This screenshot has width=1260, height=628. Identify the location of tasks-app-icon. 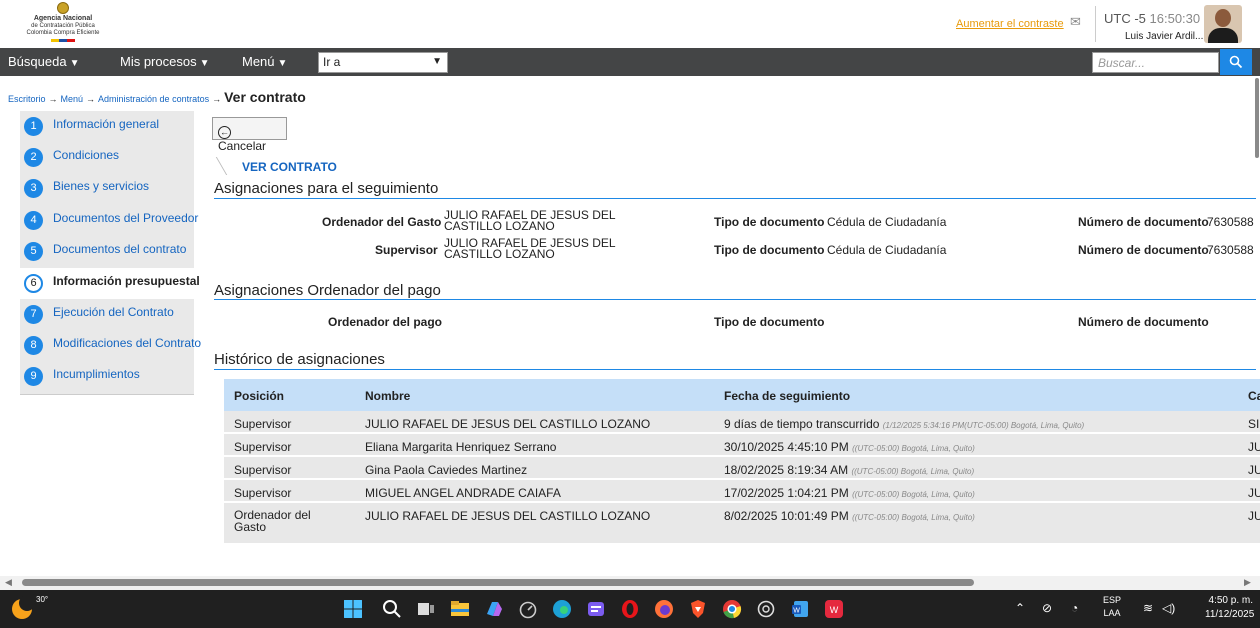
(596, 609).